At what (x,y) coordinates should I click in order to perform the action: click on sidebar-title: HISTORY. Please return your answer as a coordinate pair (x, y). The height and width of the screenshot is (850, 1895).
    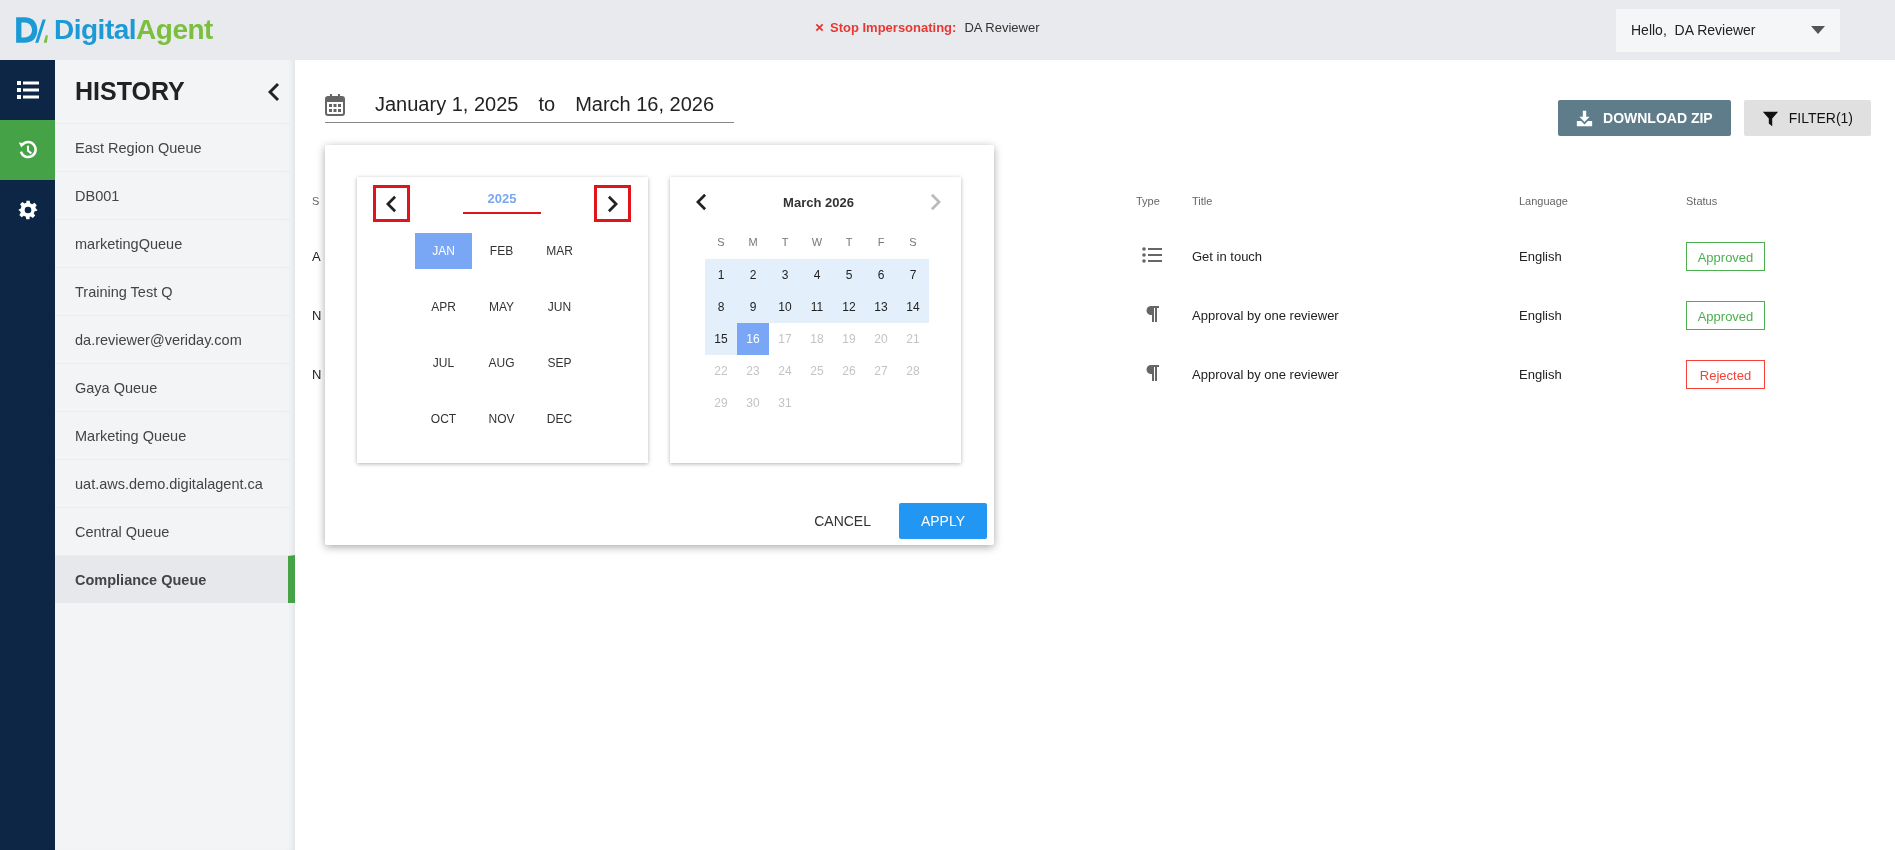
    Looking at the image, I should click on (130, 91).